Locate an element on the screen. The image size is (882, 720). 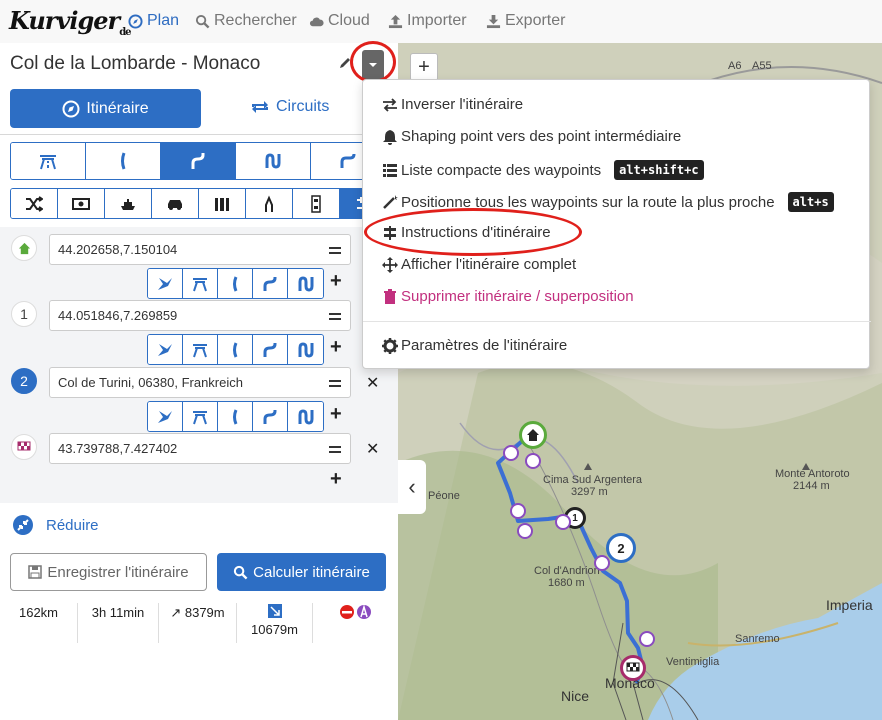
menu-compact-waypoint-list: Liste compacte des waypoints alt+shift+c is located at coordinates (543, 170).